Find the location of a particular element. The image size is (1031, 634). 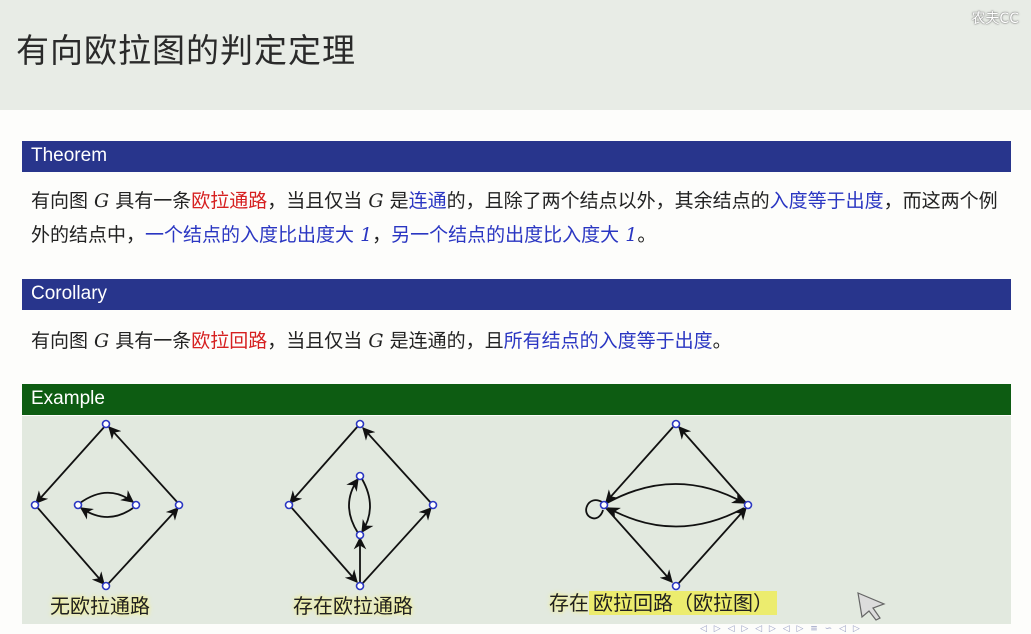

caption-euler-circuit: 存在 欧拉回路（欧拉图） is located at coordinates (663, 601).